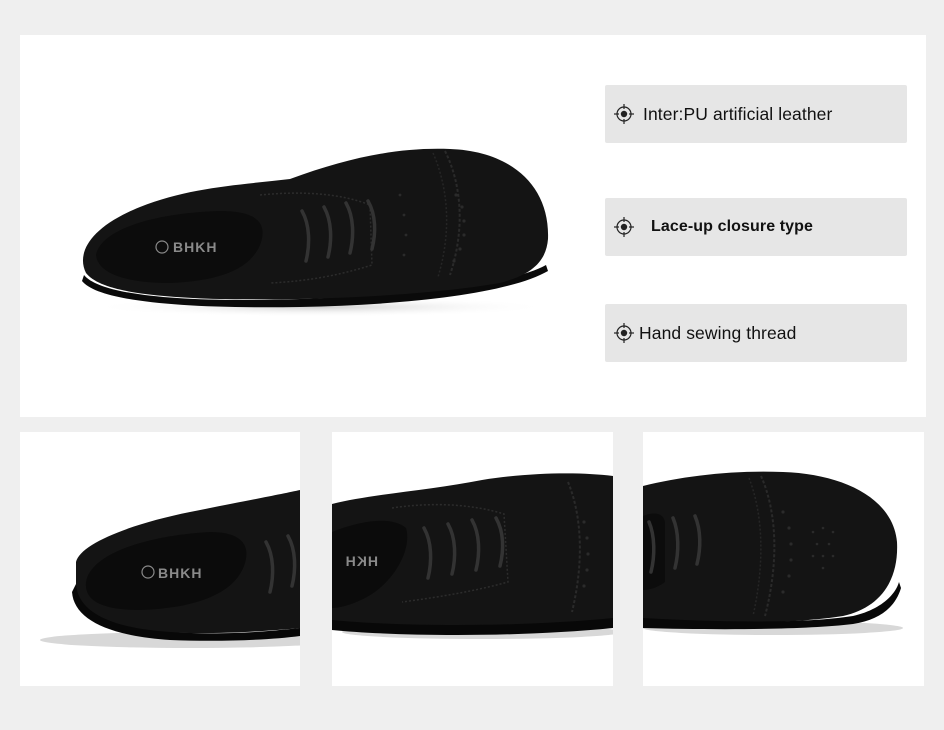 Image resolution: width=944 pixels, height=730 pixels. Describe the element at coordinates (718, 332) in the screenshot. I see `feature-label: Hand sewing thread` at that location.